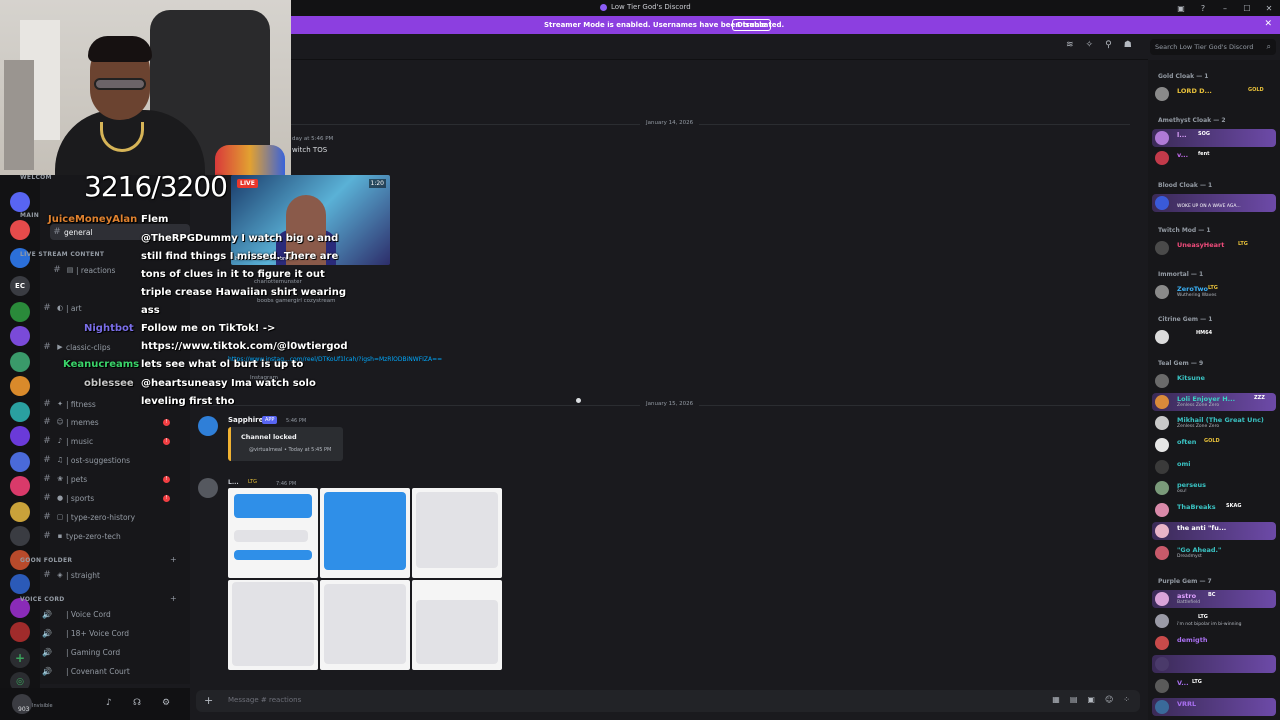 This screenshot has height=720, width=1280. What do you see at coordinates (1214, 643) in the screenshot?
I see `member-item: demigth` at bounding box center [1214, 643].